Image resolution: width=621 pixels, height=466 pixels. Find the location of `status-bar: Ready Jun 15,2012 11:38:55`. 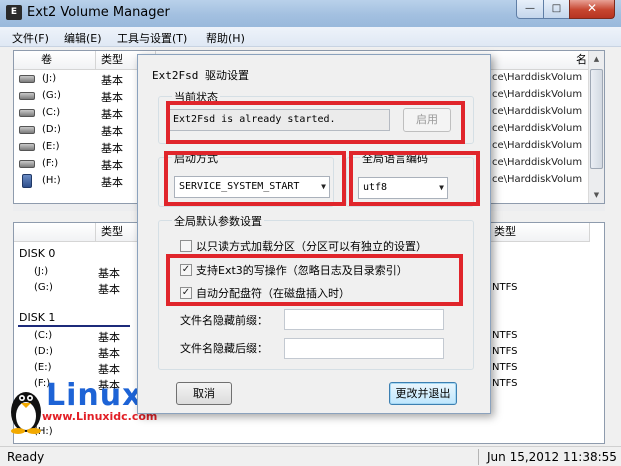

status-bar: Ready Jun 15,2012 11:38:55 is located at coordinates (310, 456).